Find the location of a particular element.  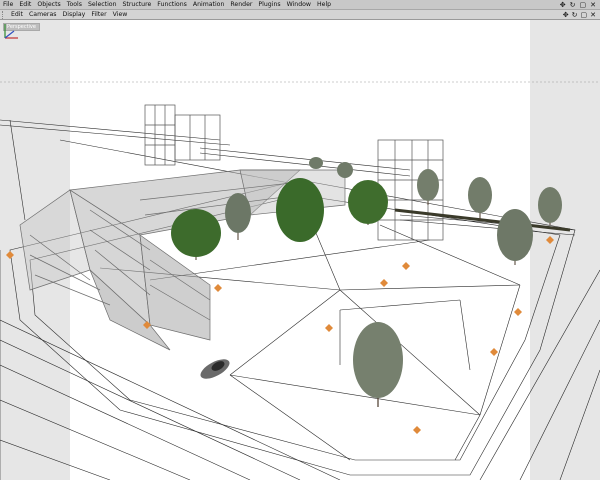

window-controls: ✥ ↻ ▢ ✕ is located at coordinates (580, 5).